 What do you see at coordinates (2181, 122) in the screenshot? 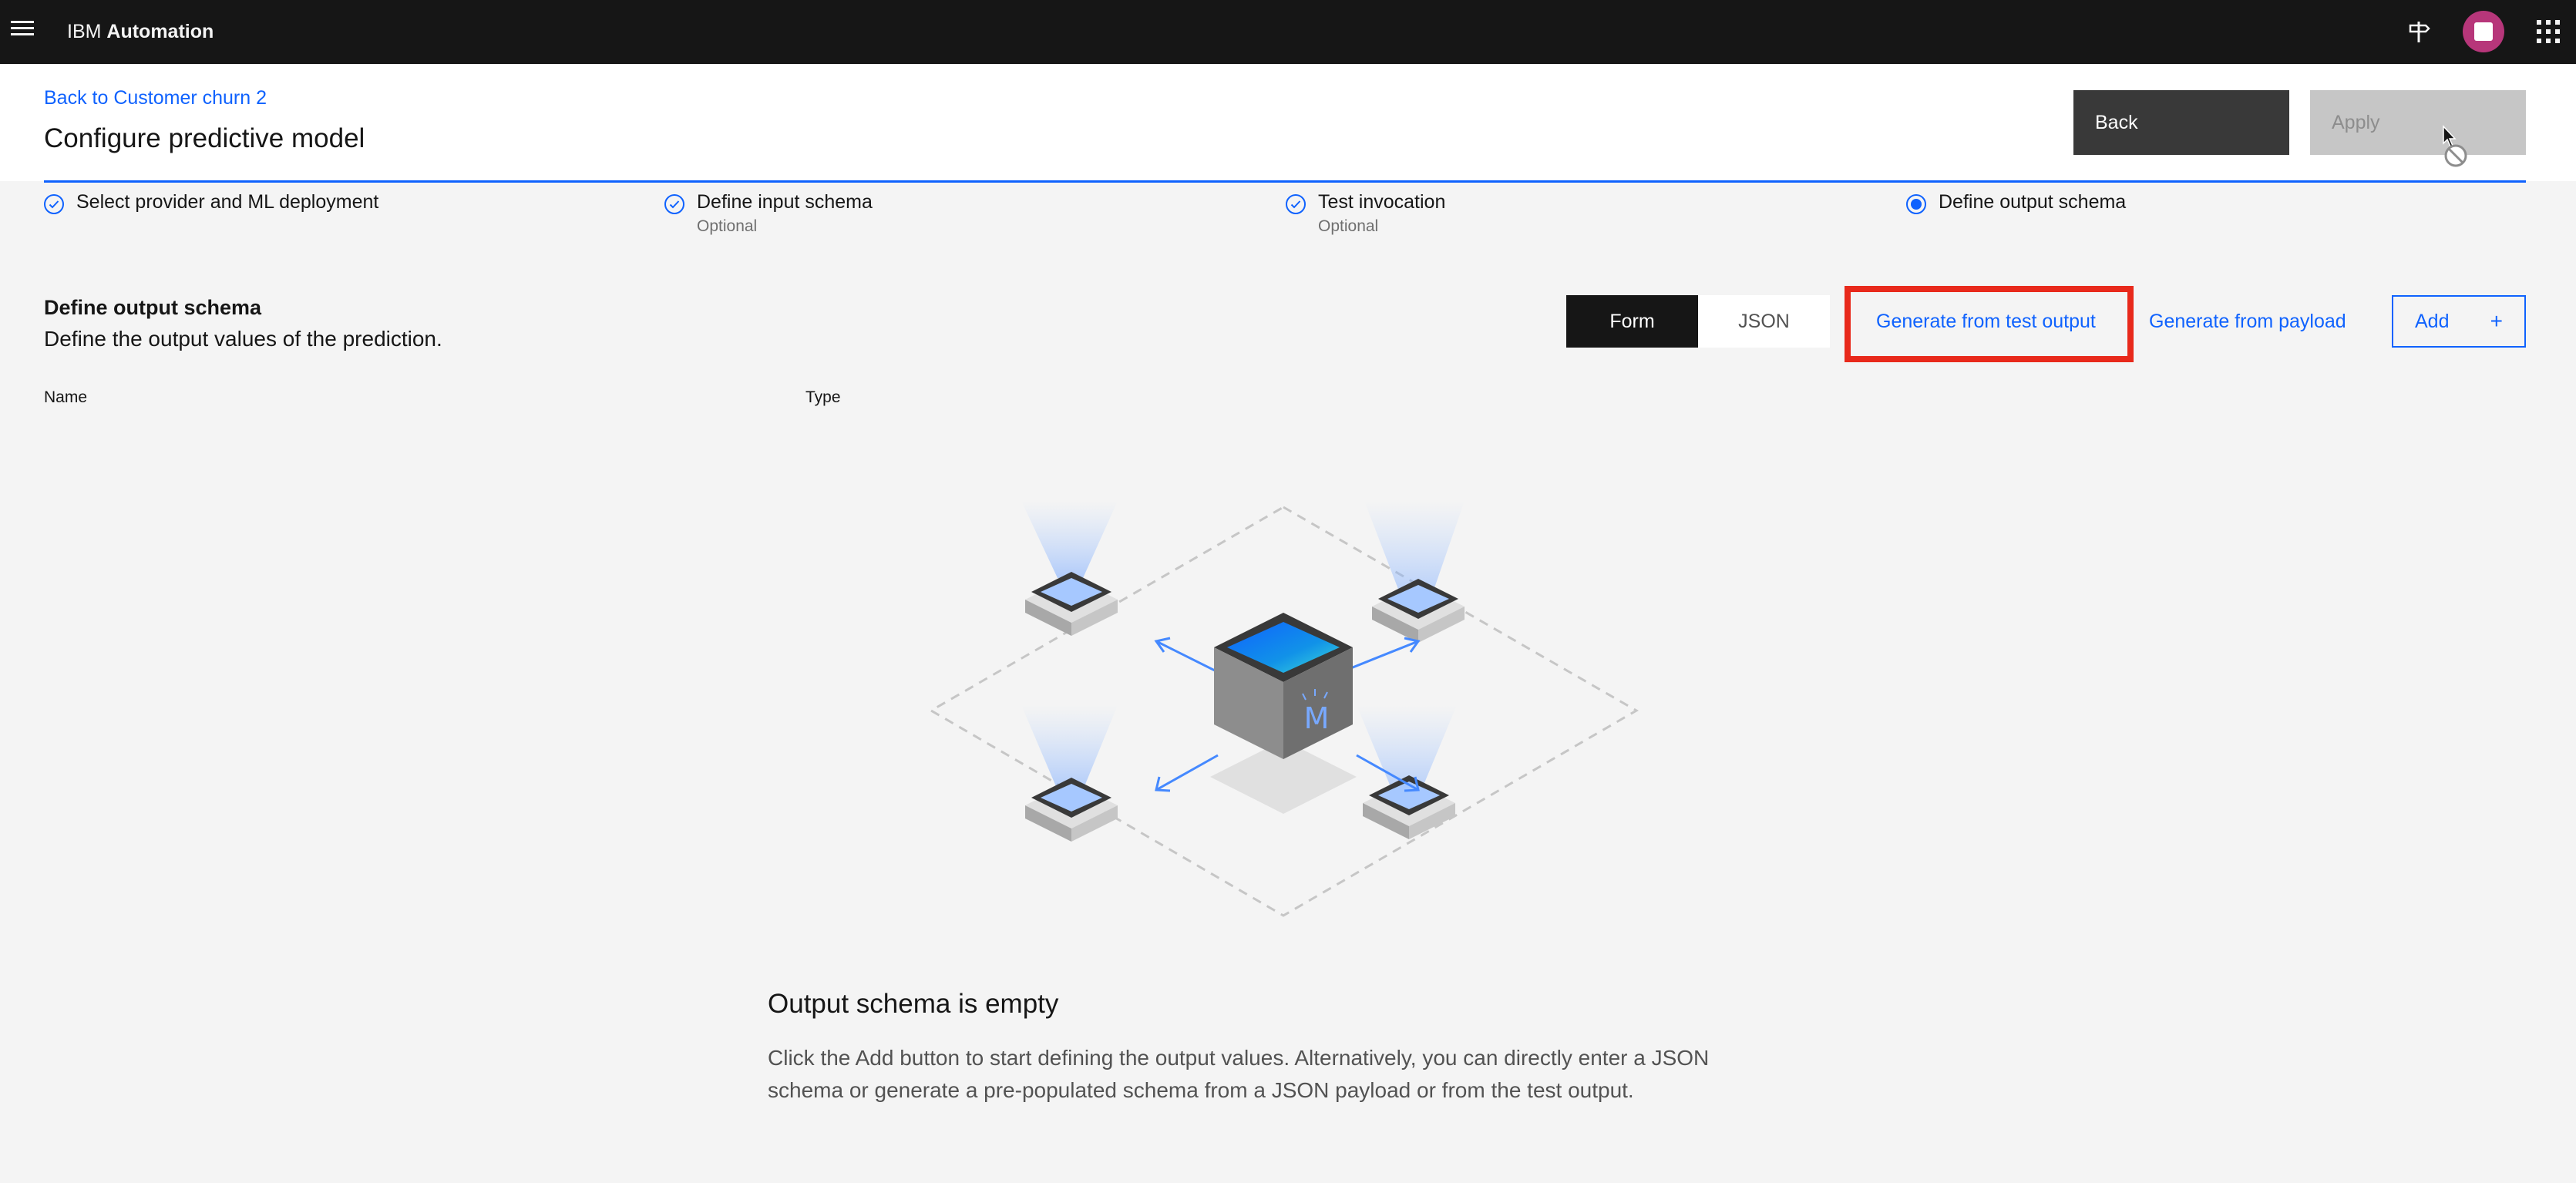
I see `back-button: Back` at bounding box center [2181, 122].